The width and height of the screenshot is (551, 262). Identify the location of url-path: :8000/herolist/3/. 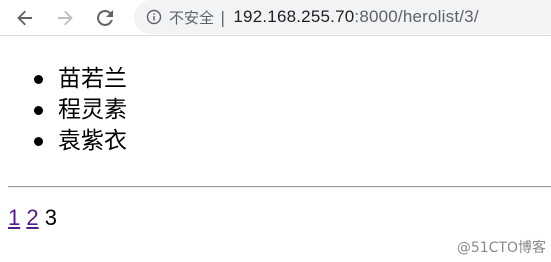
(416, 16).